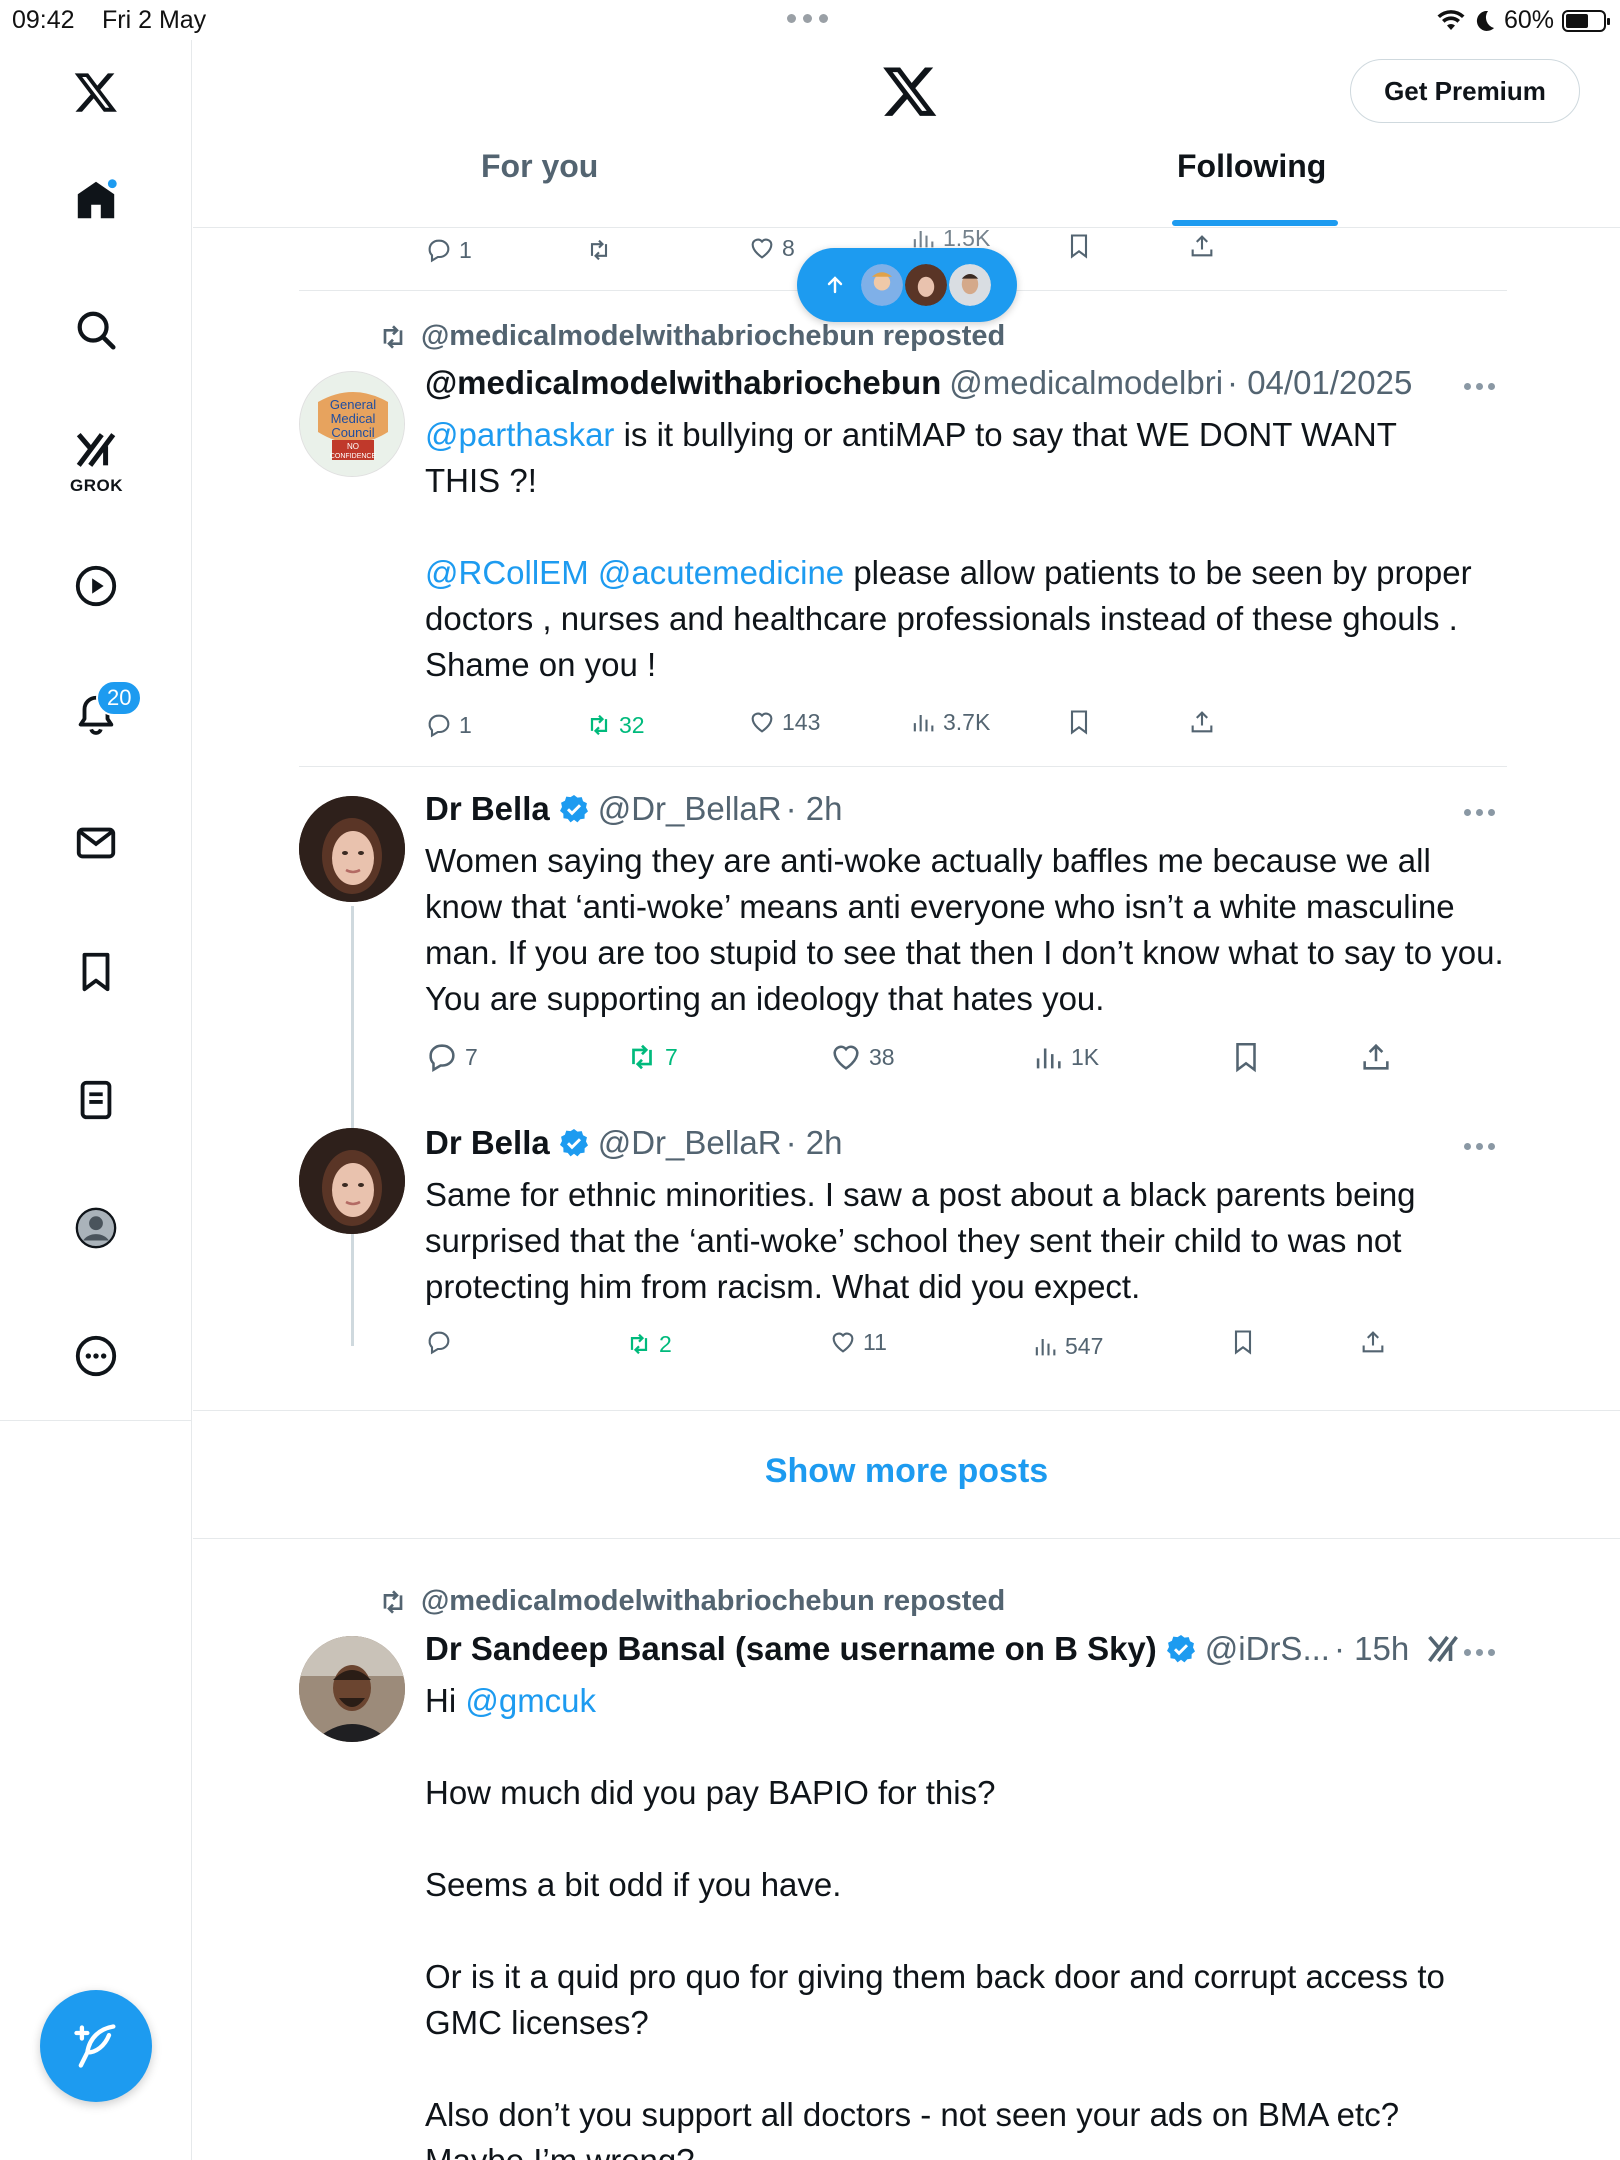 The width and height of the screenshot is (1620, 2160). Describe the element at coordinates (451, 1057) in the screenshot. I see `reply-button: 7` at that location.